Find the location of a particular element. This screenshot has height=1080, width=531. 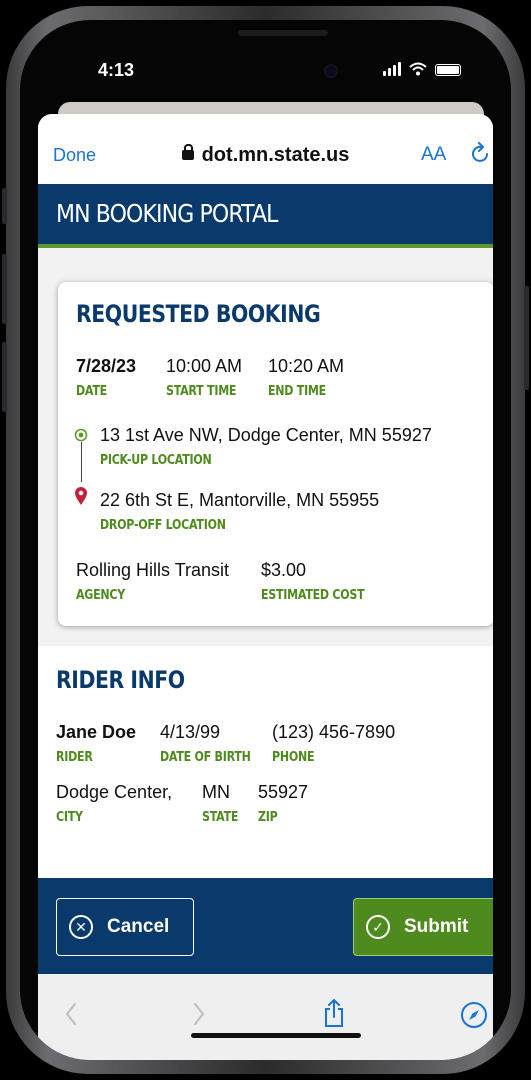

text-size-label: AA is located at coordinates (434, 154).